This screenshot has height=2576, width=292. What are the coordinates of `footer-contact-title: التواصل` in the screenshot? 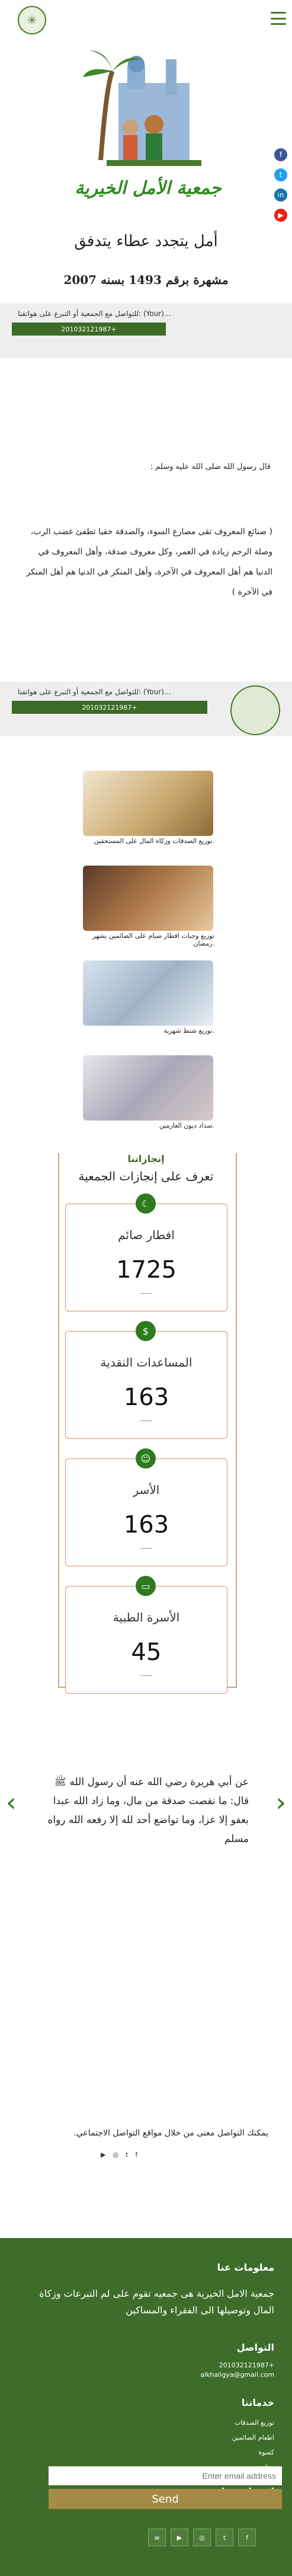 It's located at (255, 2347).